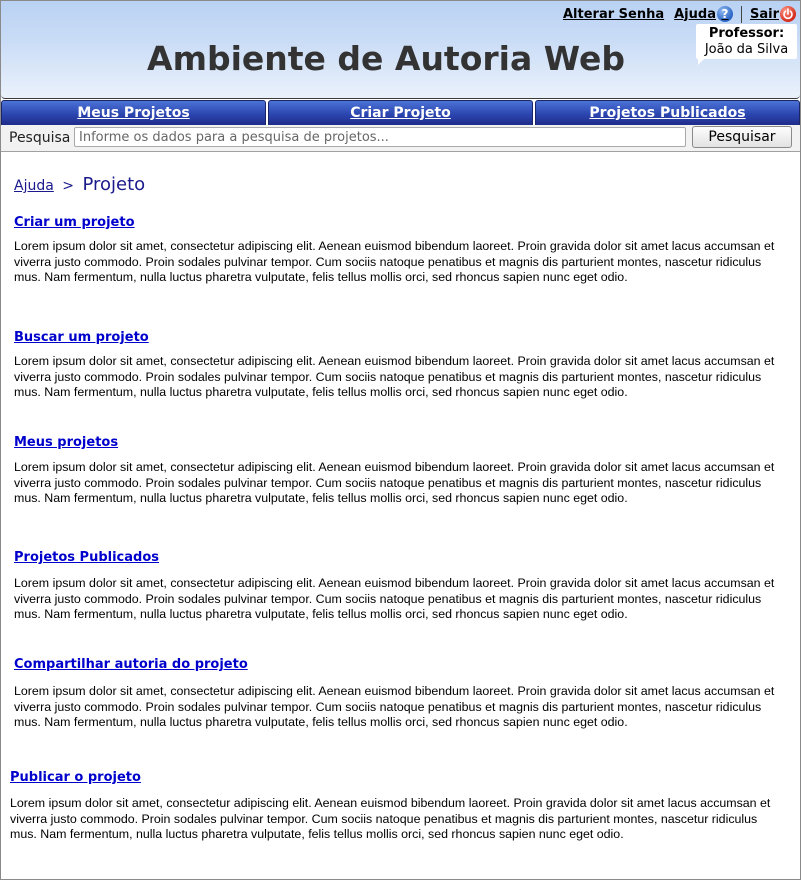  What do you see at coordinates (34, 186) in the screenshot?
I see `breadcrumb-ajuda-link: Ajuda` at bounding box center [34, 186].